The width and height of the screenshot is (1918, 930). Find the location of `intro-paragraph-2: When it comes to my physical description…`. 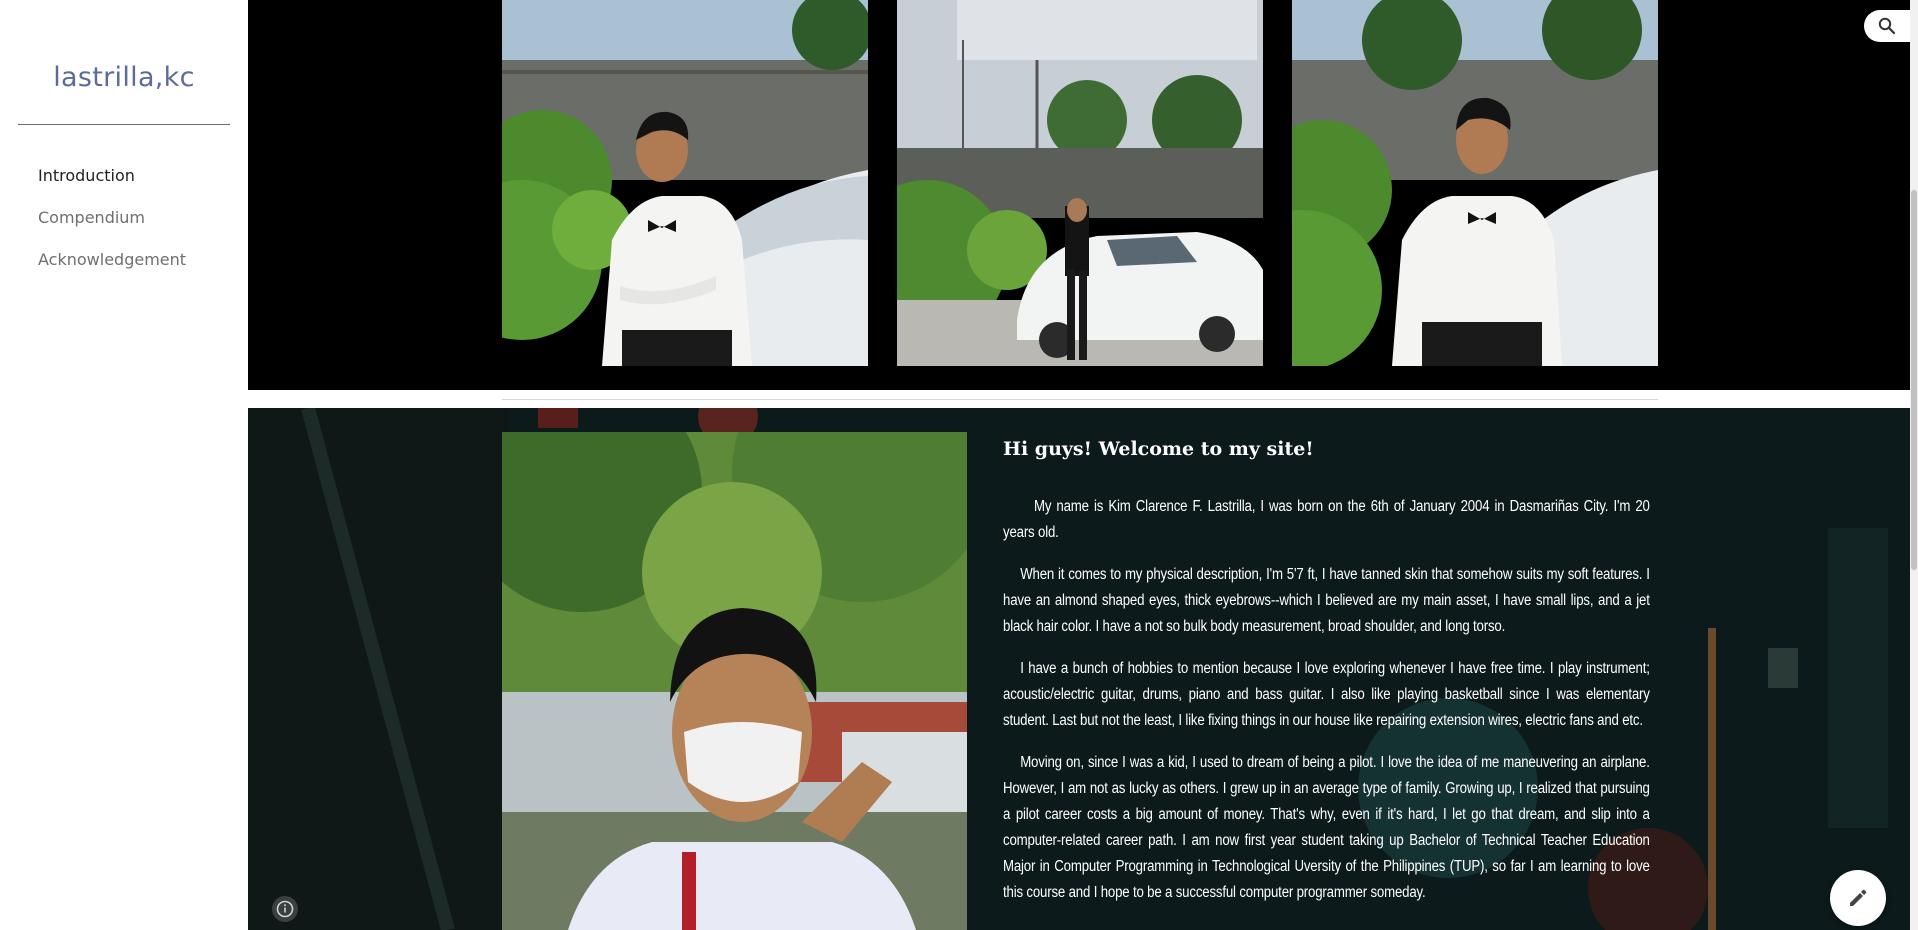

intro-paragraph-2: When it comes to my physical description… is located at coordinates (1326, 600).